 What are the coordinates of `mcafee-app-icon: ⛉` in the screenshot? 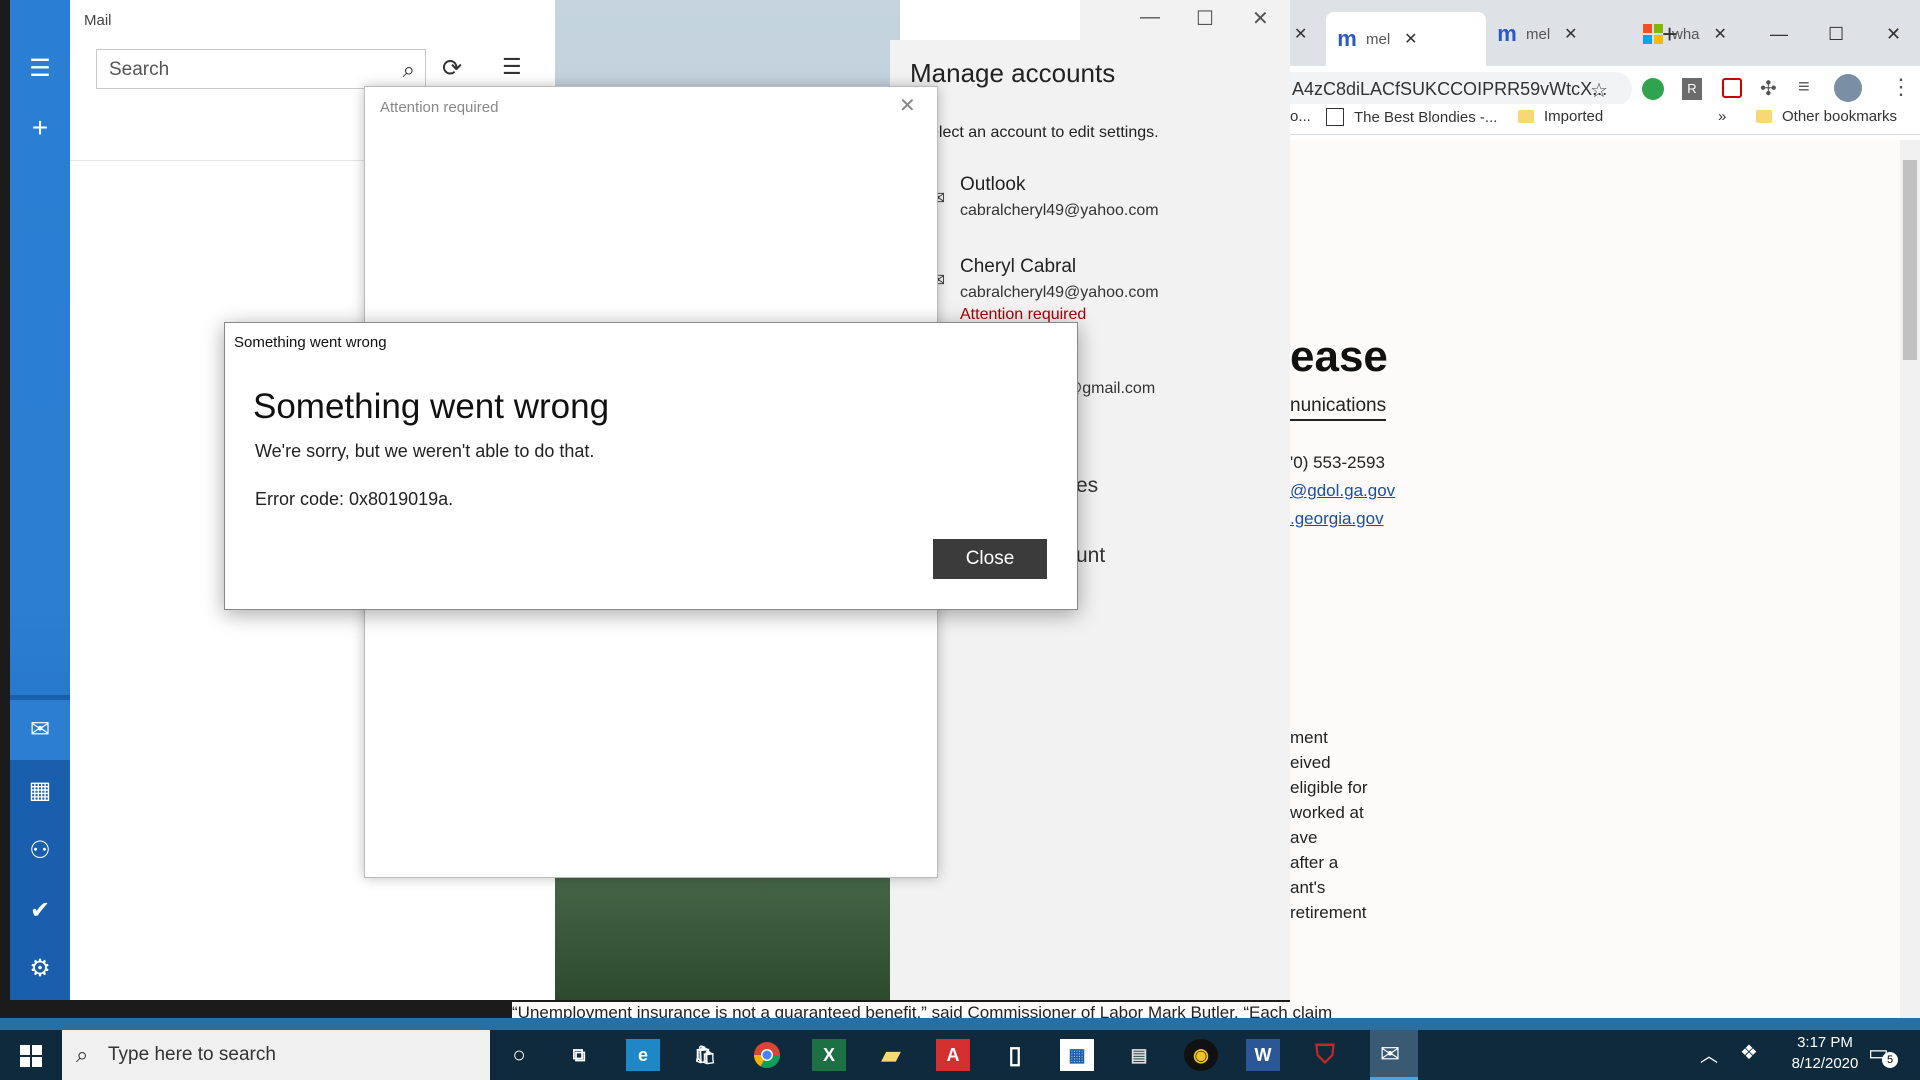 It's located at (1325, 1055).